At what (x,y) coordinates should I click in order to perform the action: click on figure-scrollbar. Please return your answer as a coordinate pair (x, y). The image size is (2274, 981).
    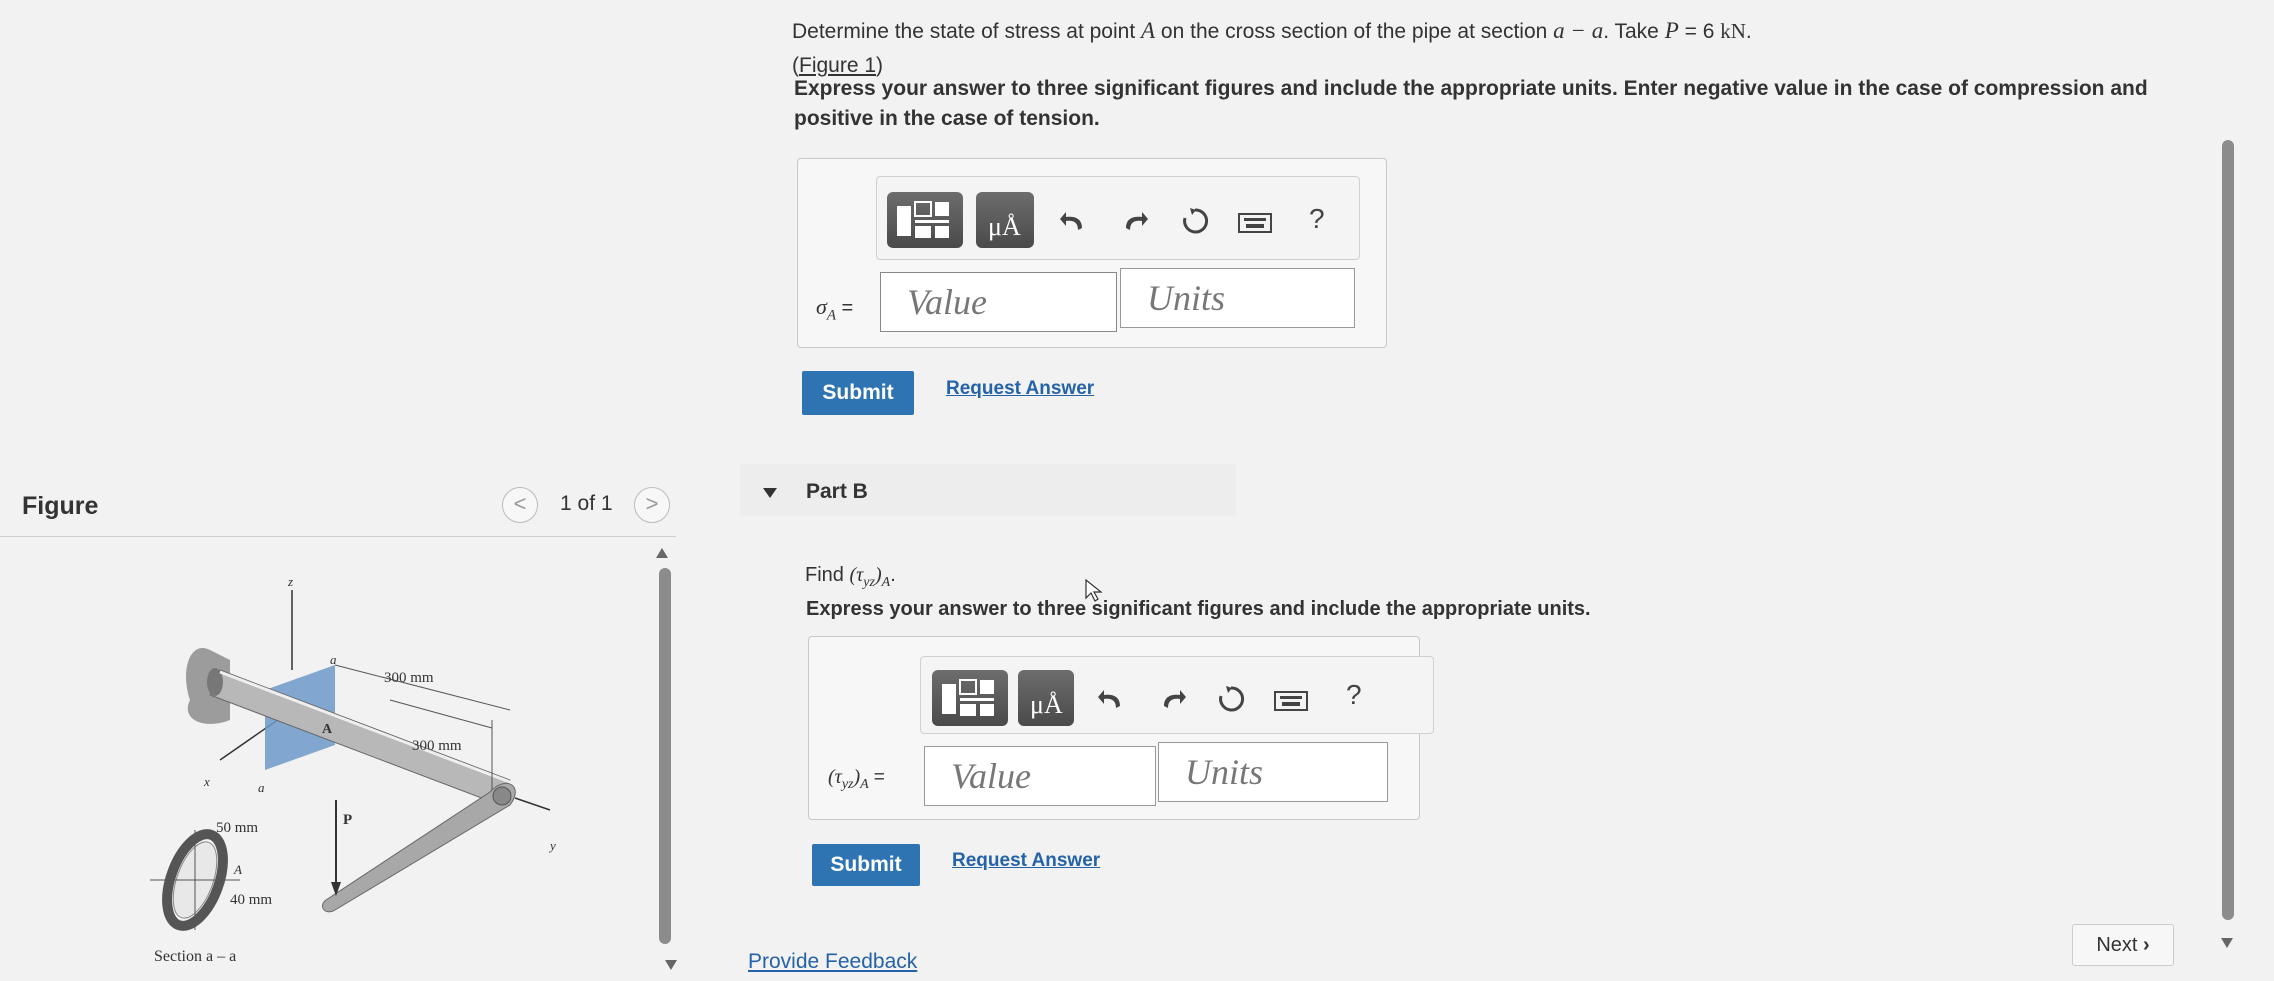
    Looking at the image, I should click on (665, 756).